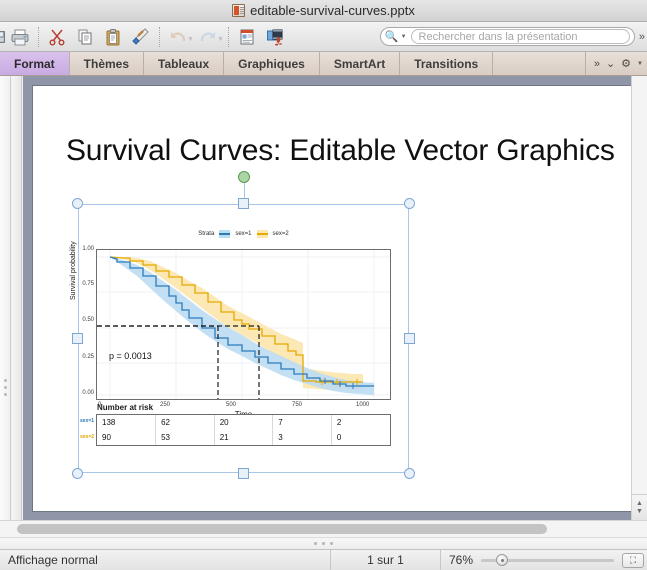  I want to click on gear-icon: ⚙, so click(626, 63).